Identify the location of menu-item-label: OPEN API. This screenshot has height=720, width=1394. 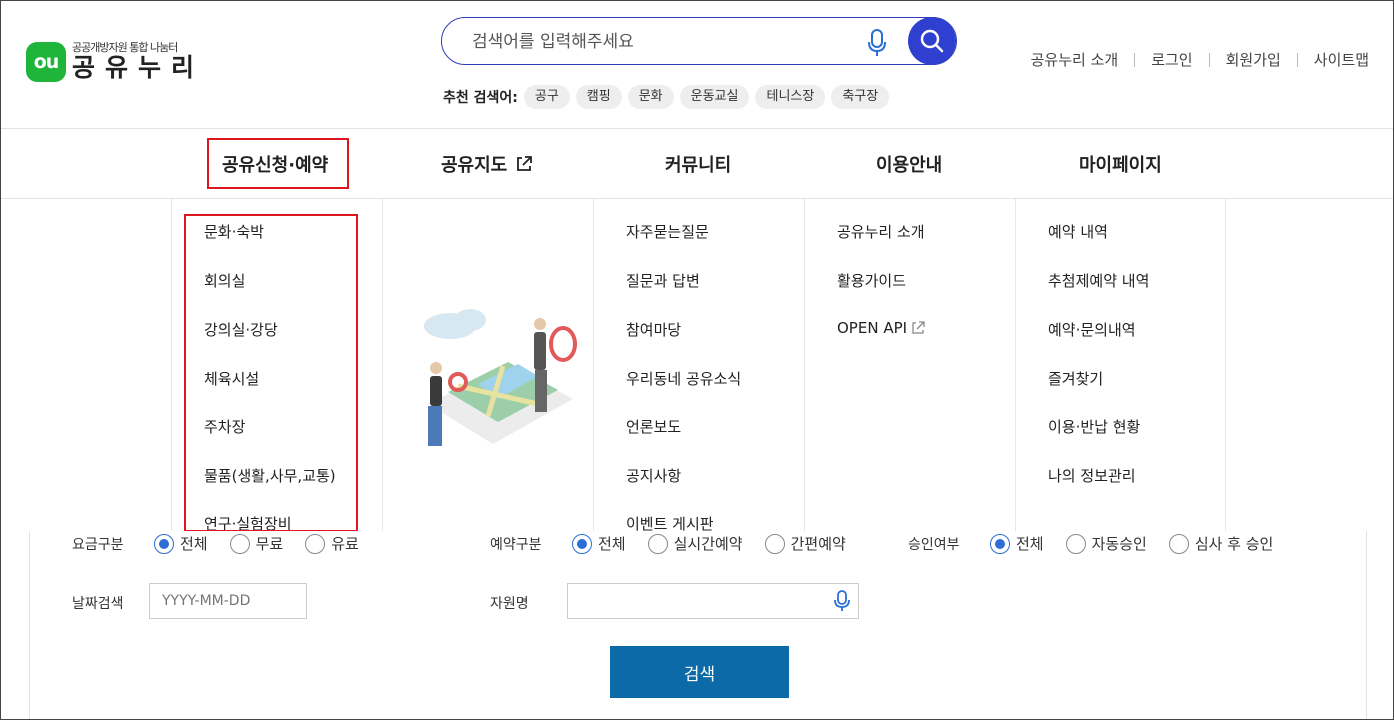
(872, 328).